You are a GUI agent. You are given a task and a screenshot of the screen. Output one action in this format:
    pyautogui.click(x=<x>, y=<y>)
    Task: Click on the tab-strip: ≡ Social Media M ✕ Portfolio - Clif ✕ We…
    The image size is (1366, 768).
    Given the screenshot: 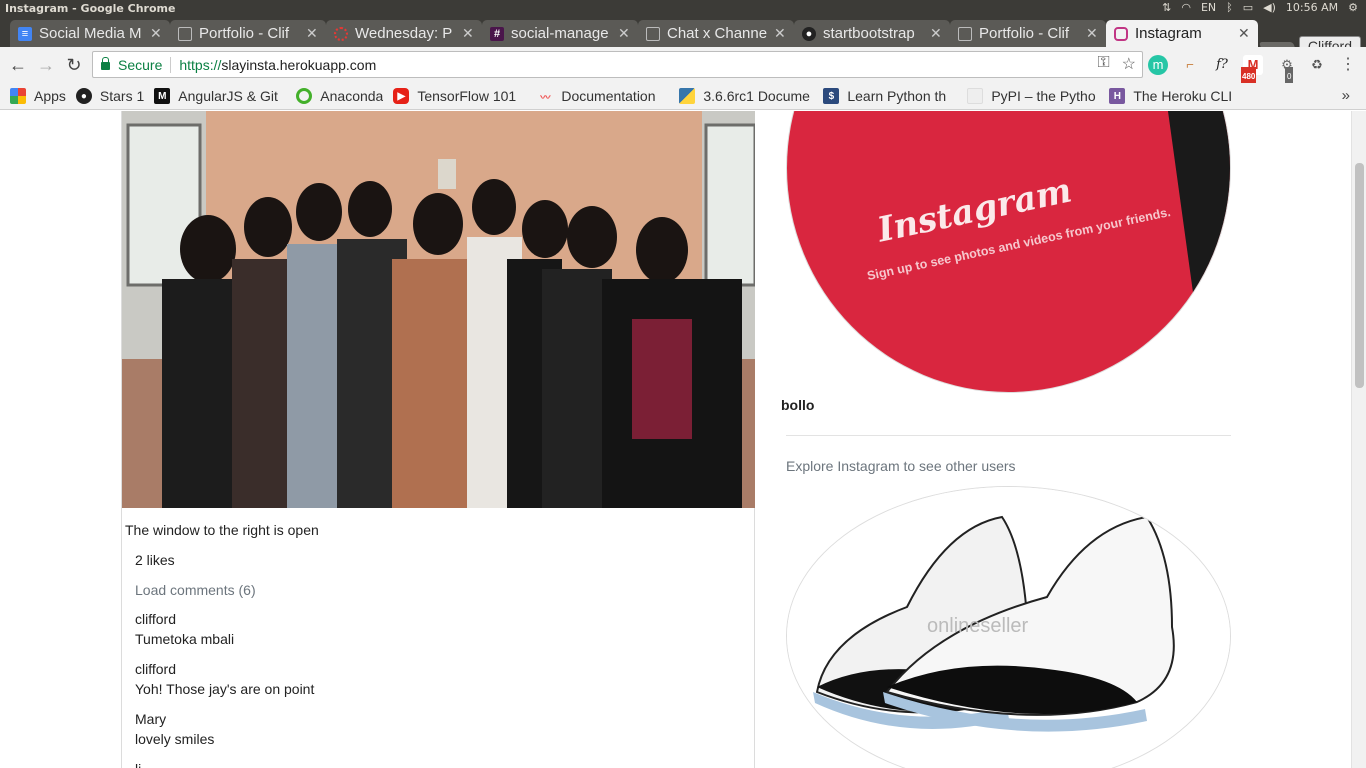 What is the action you would take?
    pyautogui.click(x=683, y=38)
    